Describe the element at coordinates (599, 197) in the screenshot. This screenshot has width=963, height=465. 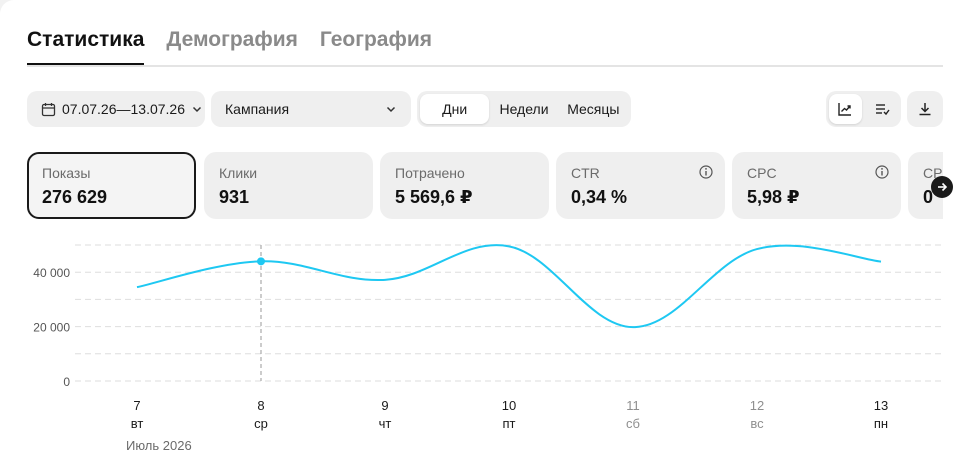
I see `metric-value: 0,34 %` at that location.